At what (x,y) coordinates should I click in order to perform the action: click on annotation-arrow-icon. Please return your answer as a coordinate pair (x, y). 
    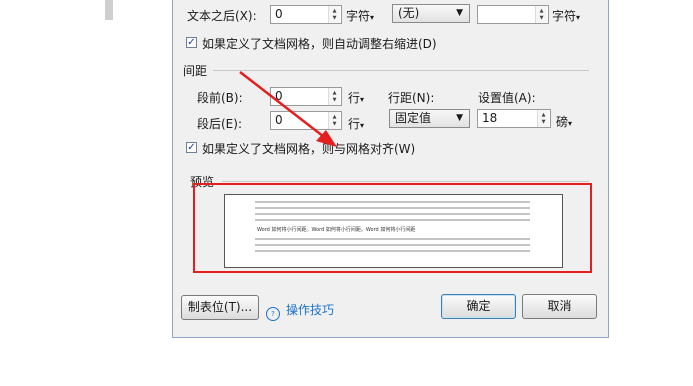
    Looking at the image, I should click on (288, 109).